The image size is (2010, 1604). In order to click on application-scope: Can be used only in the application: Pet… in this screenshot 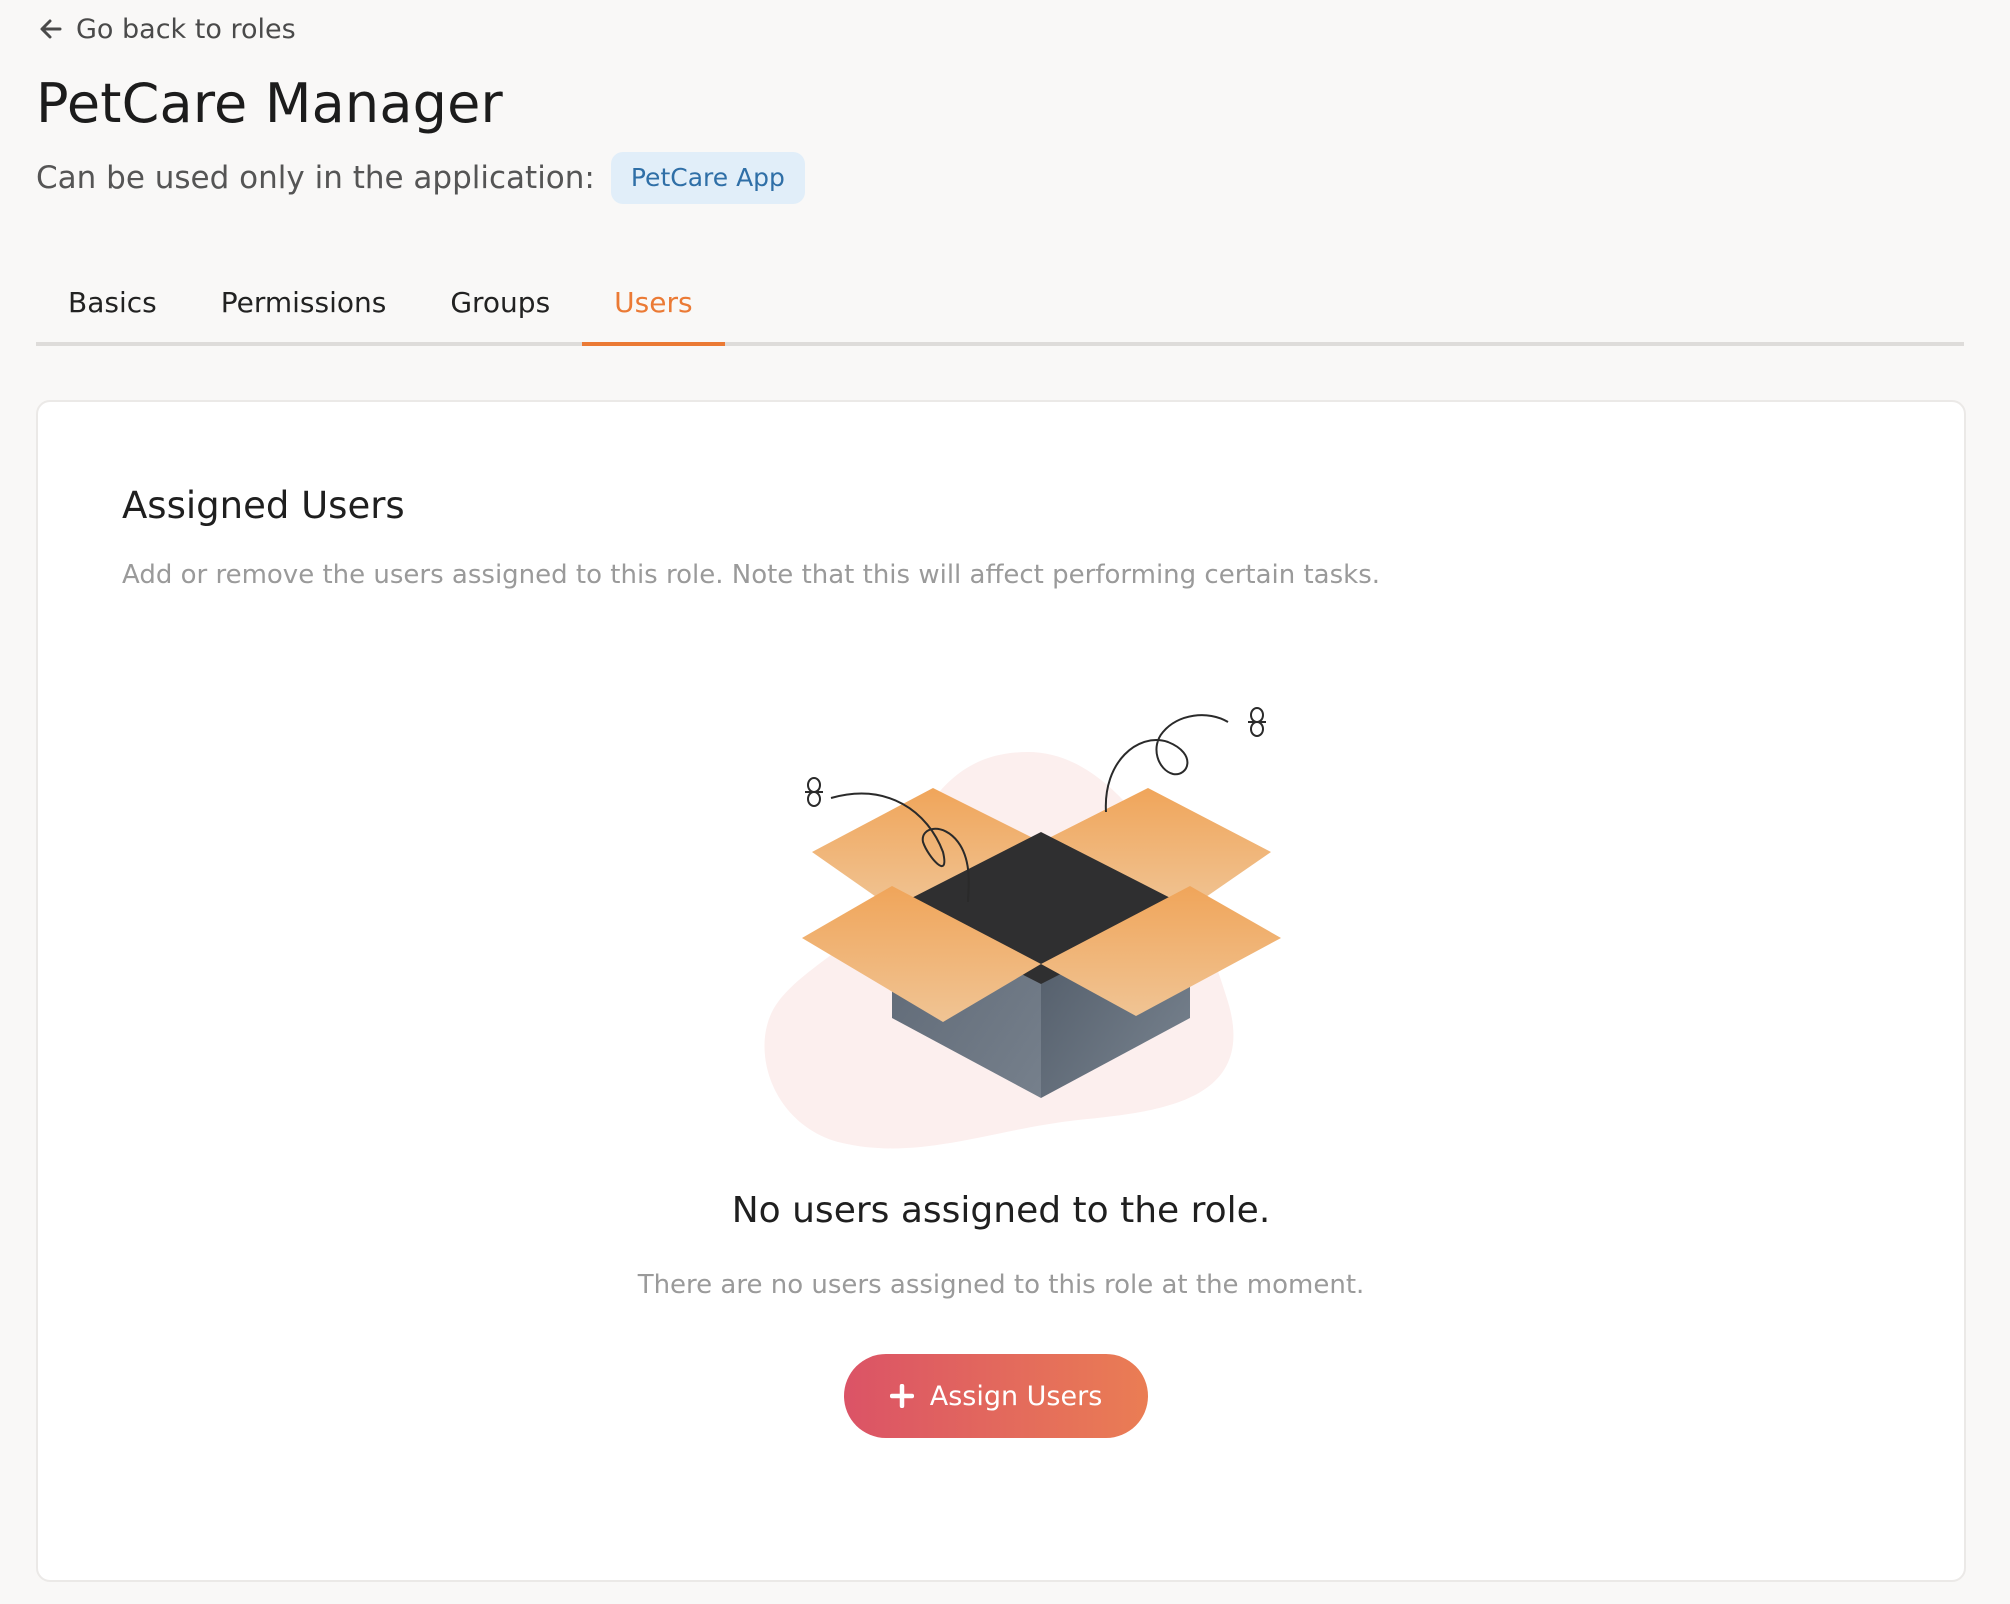, I will do `click(420, 178)`.